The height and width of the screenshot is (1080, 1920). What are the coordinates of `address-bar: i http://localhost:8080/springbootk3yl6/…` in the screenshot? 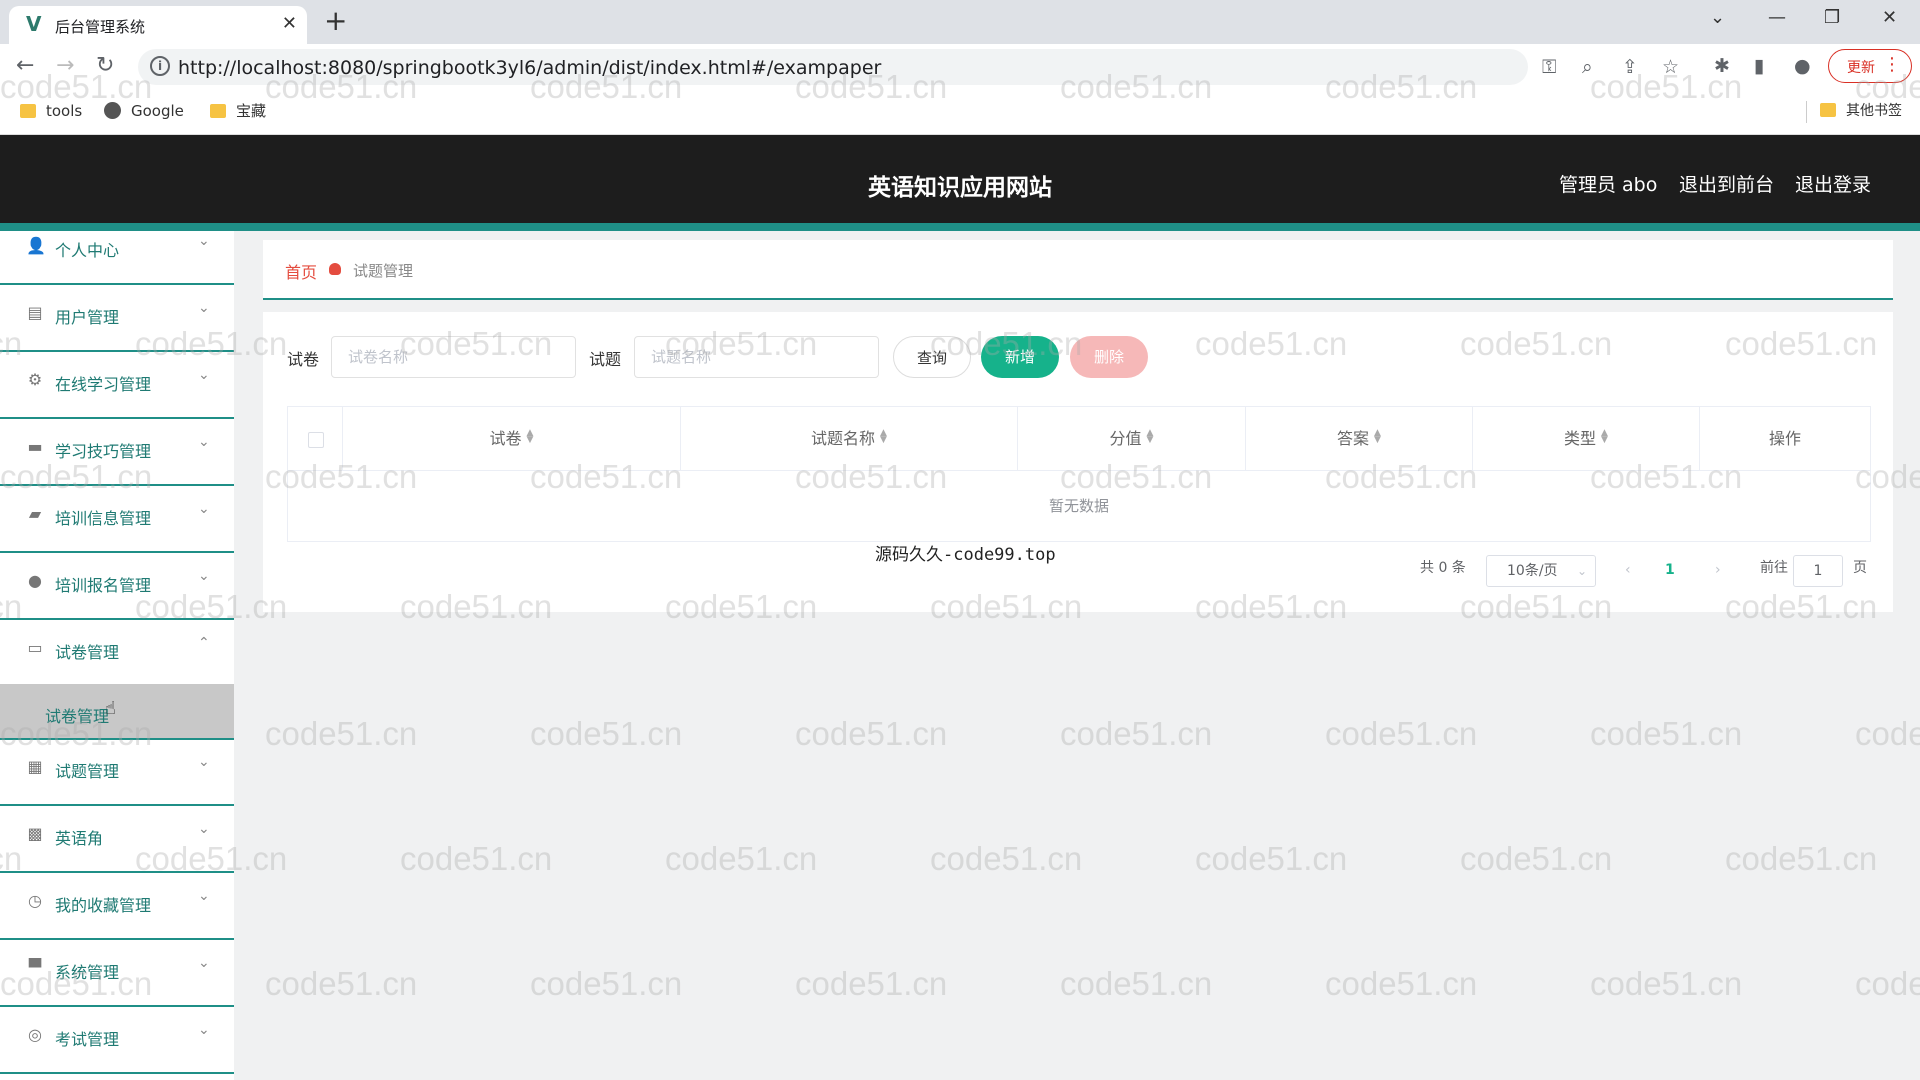 It's located at (908, 67).